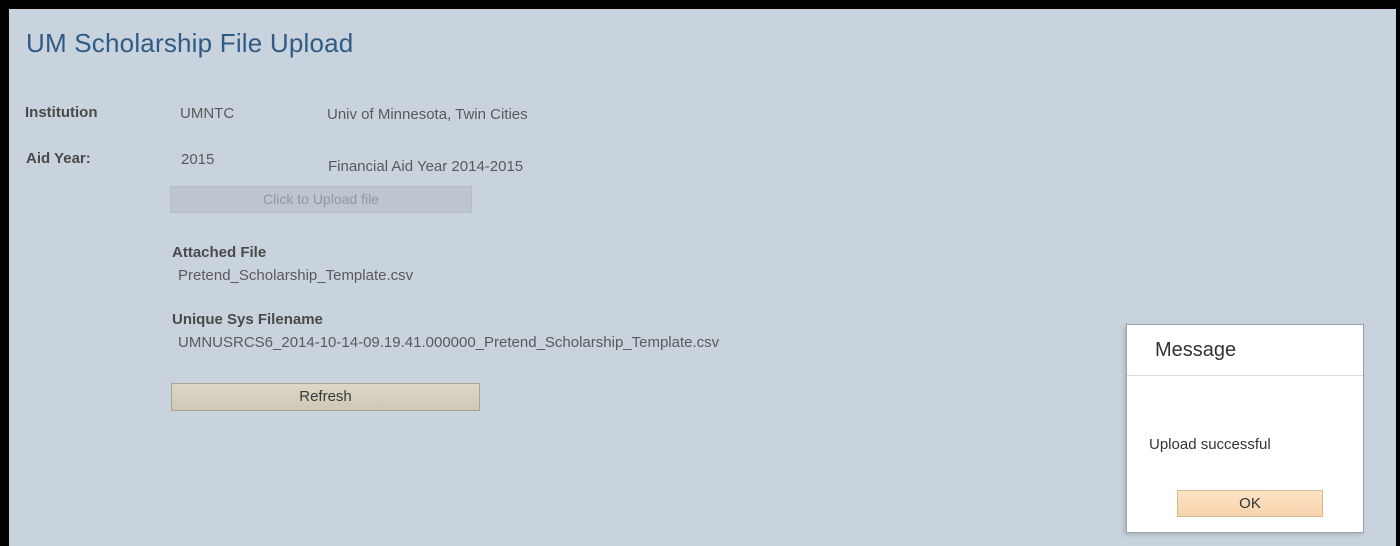  Describe the element at coordinates (61, 112) in the screenshot. I see `institution-label: Institution` at that location.